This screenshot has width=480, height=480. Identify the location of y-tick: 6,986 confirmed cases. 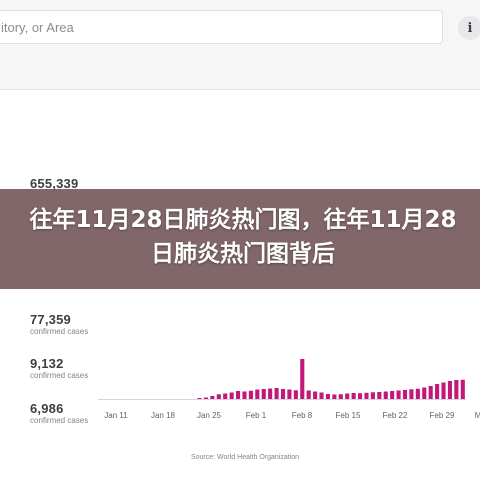
(60, 413).